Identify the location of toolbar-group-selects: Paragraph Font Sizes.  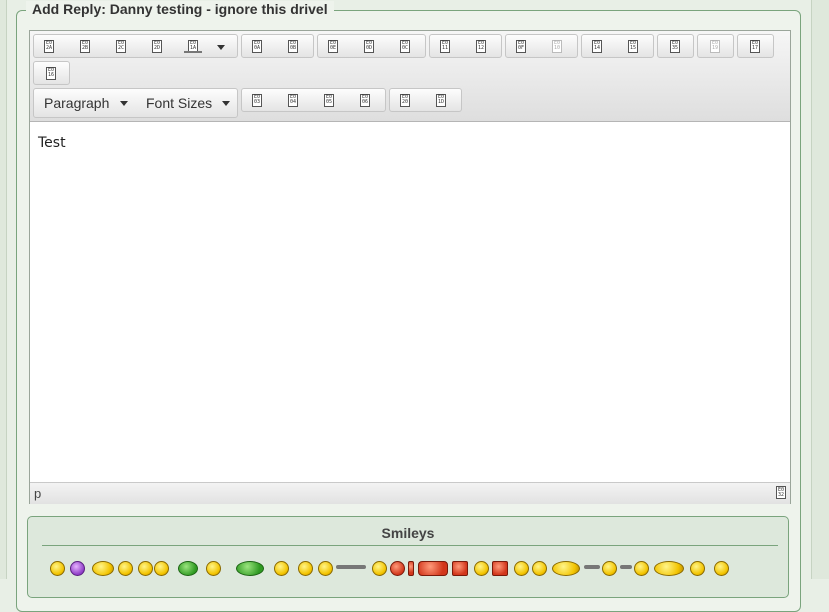
(135, 103).